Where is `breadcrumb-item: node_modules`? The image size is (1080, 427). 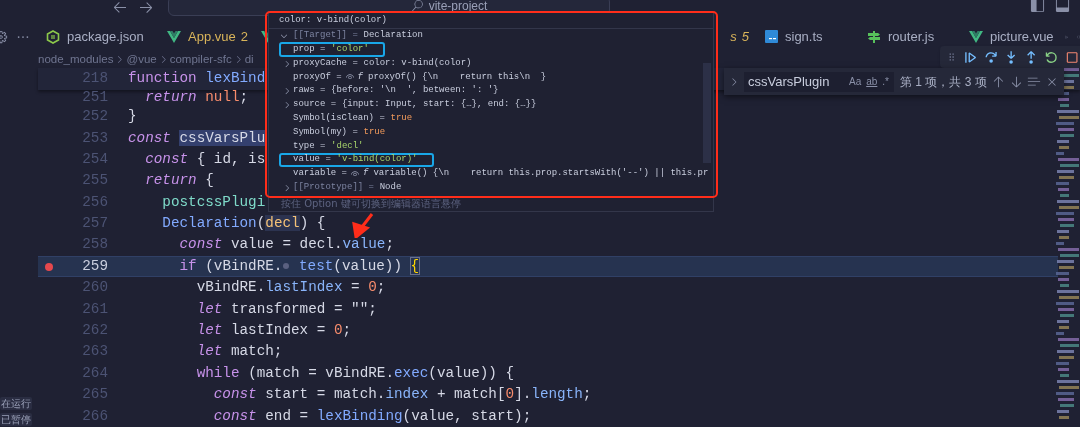 breadcrumb-item: node_modules is located at coordinates (76, 60).